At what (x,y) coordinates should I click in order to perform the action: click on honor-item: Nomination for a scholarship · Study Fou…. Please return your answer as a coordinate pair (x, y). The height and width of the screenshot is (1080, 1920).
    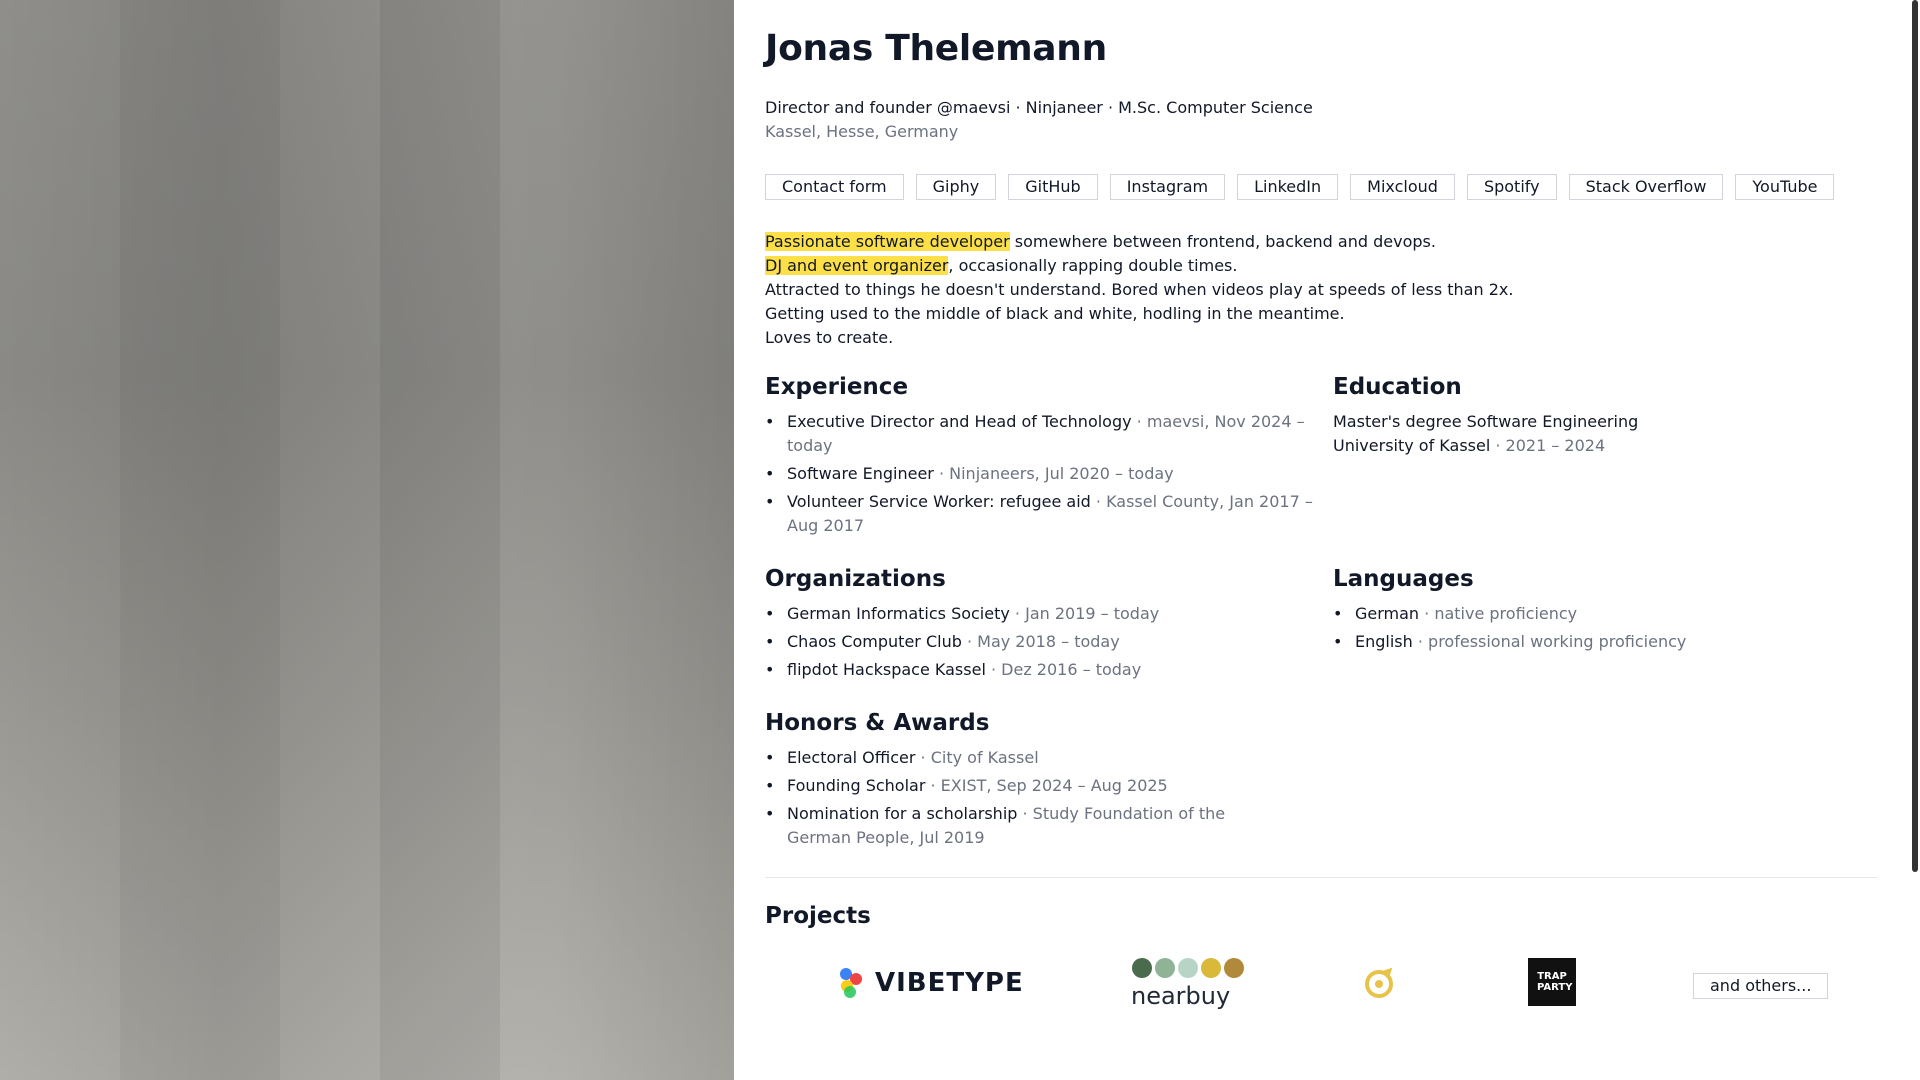
    Looking at the image, I should click on (1025, 826).